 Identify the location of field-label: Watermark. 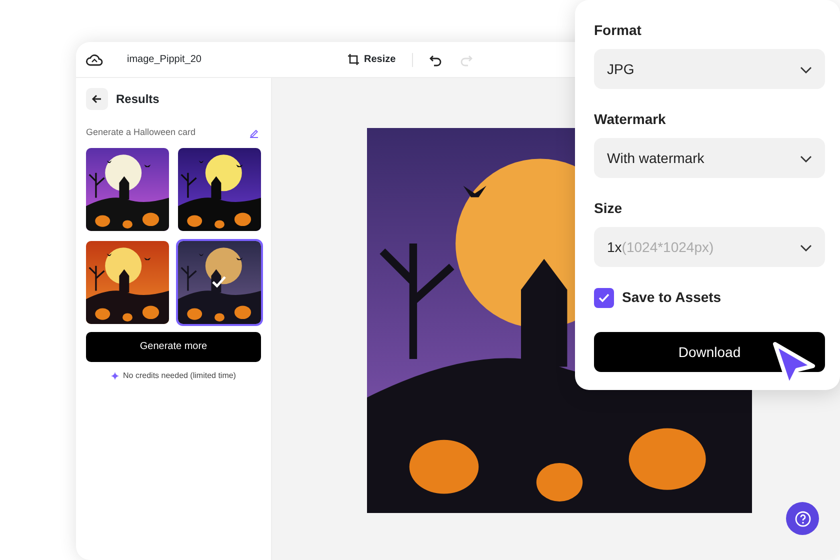
(630, 119).